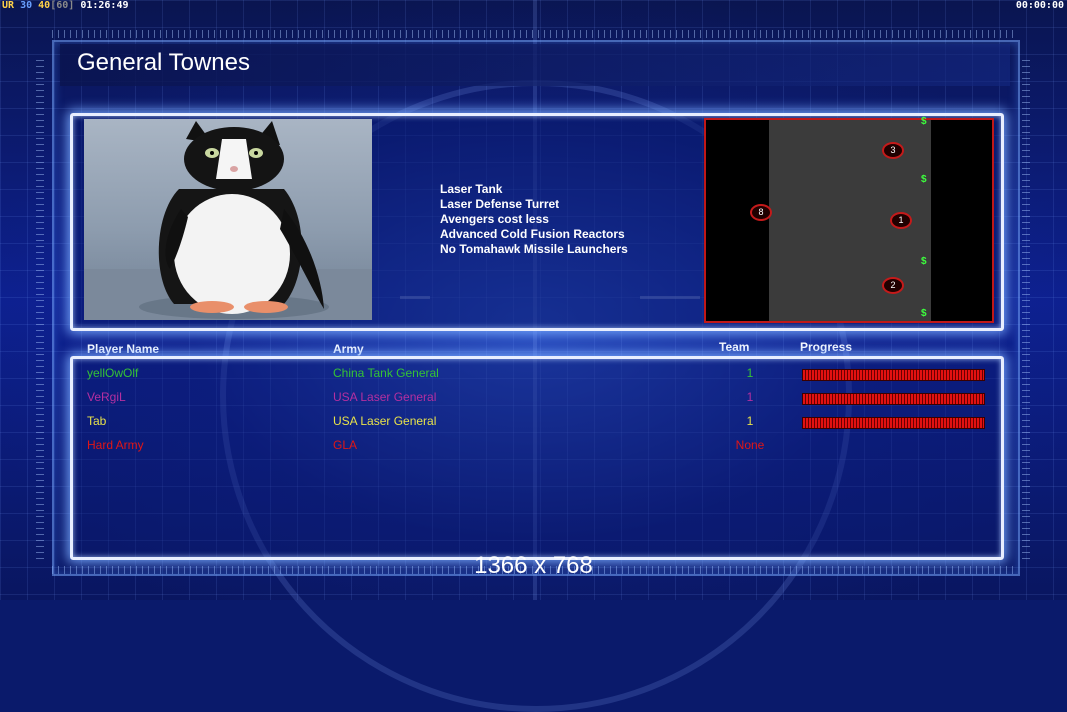  Describe the element at coordinates (826, 347) in the screenshot. I see `header-progress: Progress` at that location.